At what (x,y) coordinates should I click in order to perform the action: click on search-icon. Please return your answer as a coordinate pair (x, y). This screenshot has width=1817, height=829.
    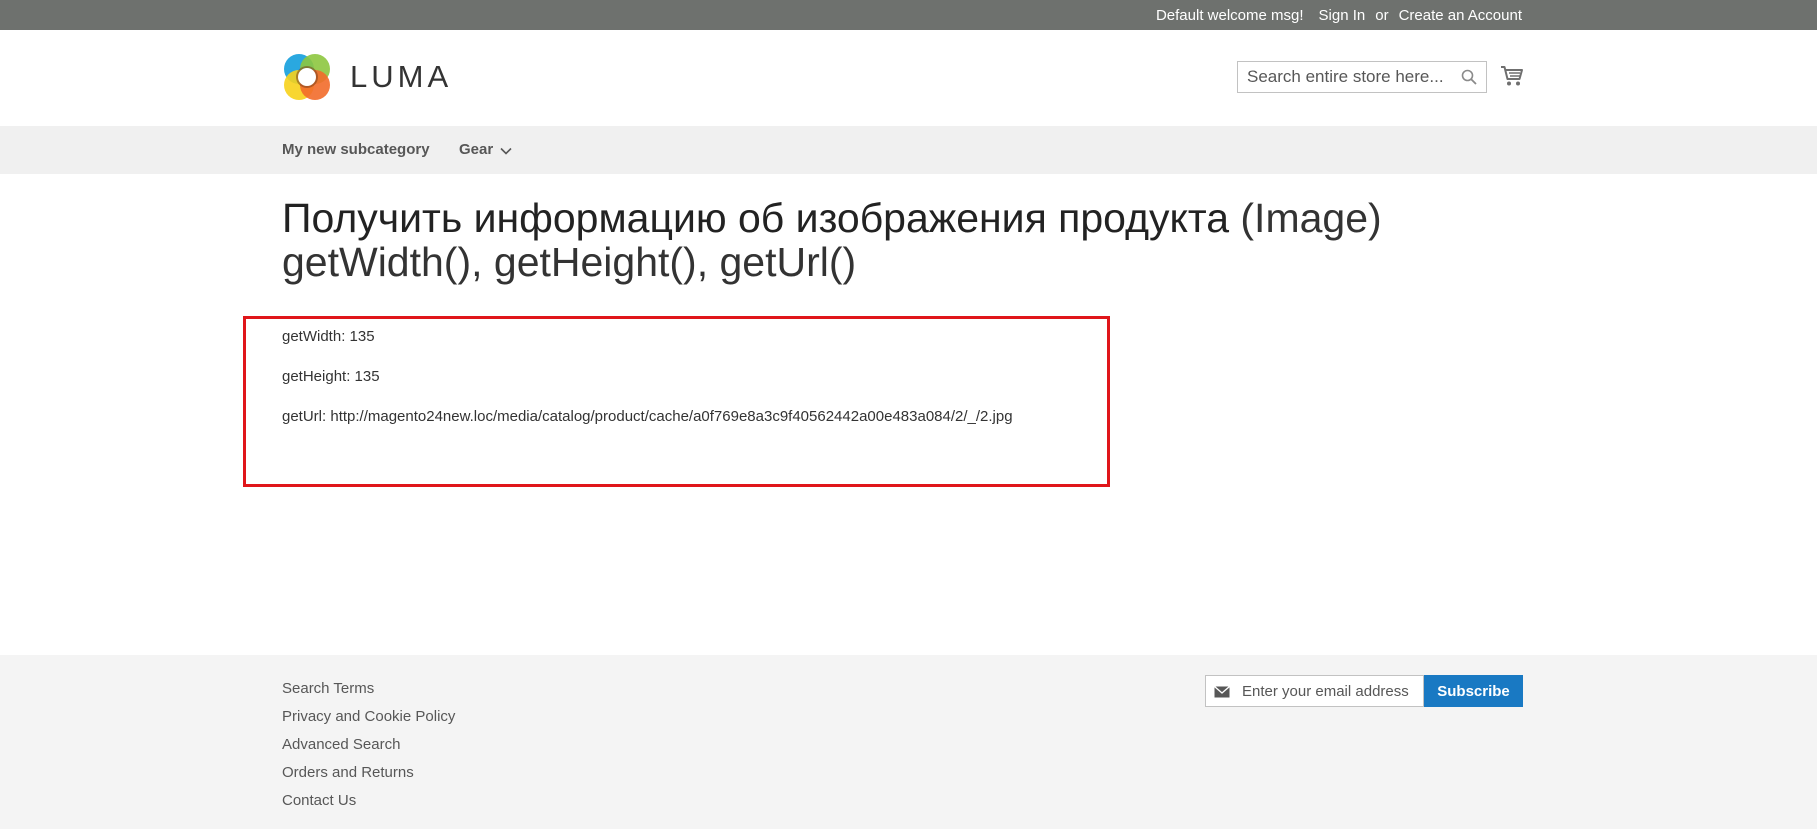
    Looking at the image, I should click on (1469, 79).